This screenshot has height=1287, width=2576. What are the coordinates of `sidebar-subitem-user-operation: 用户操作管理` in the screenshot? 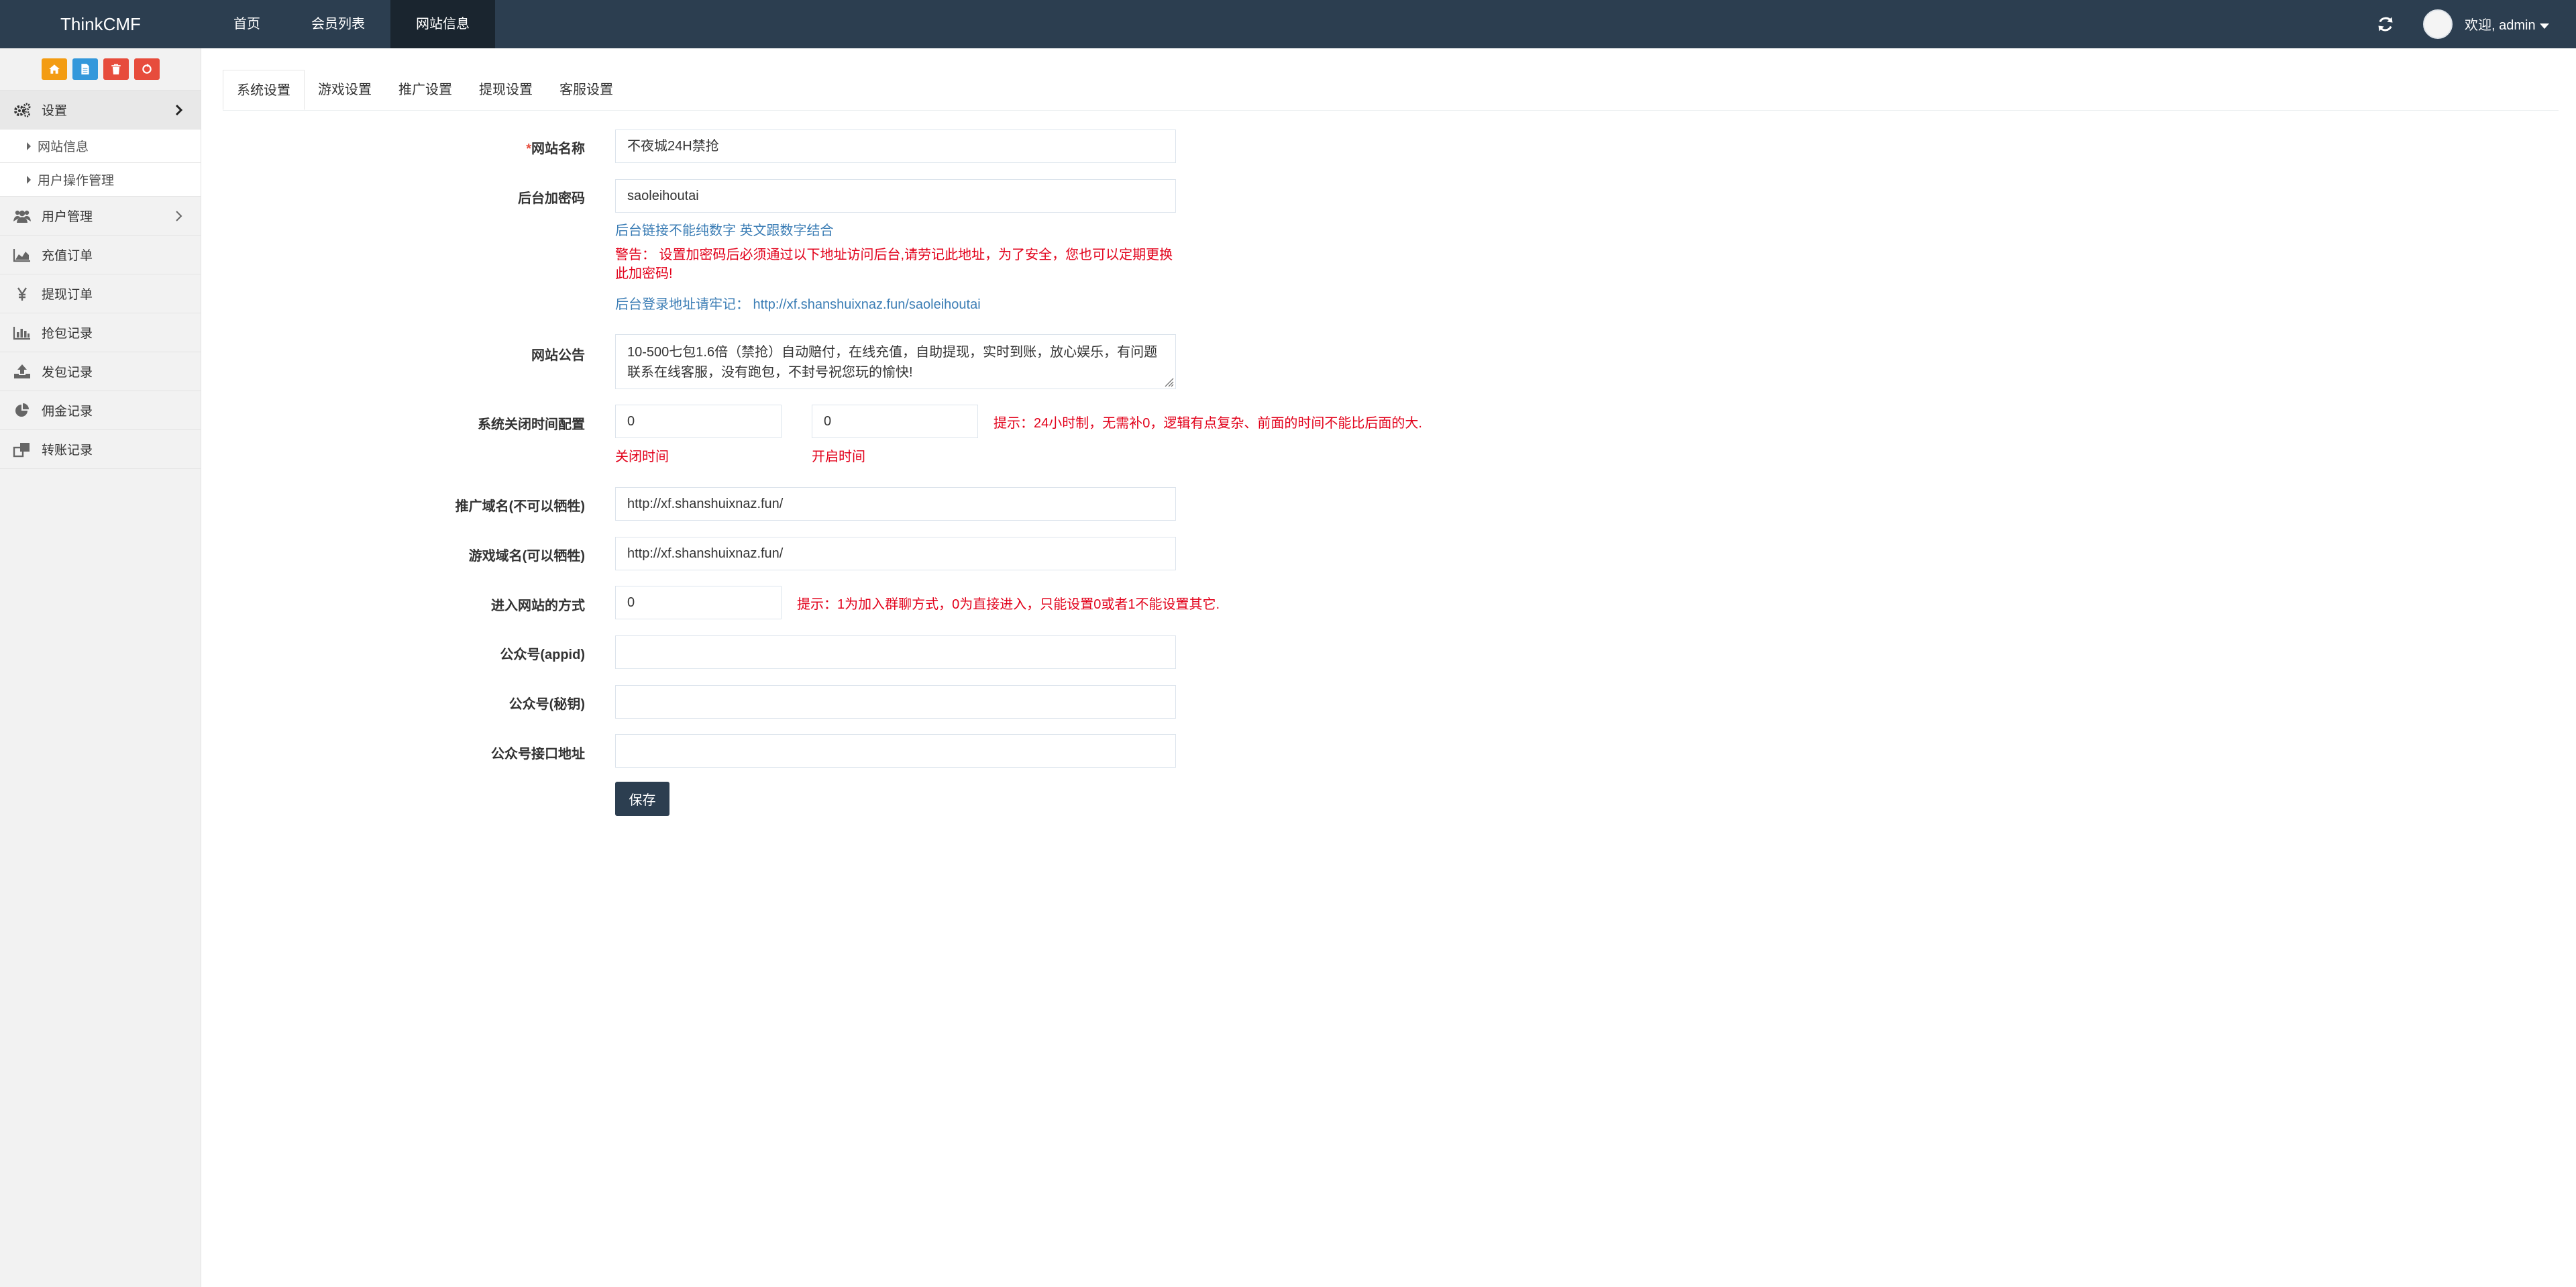 It's located at (100, 180).